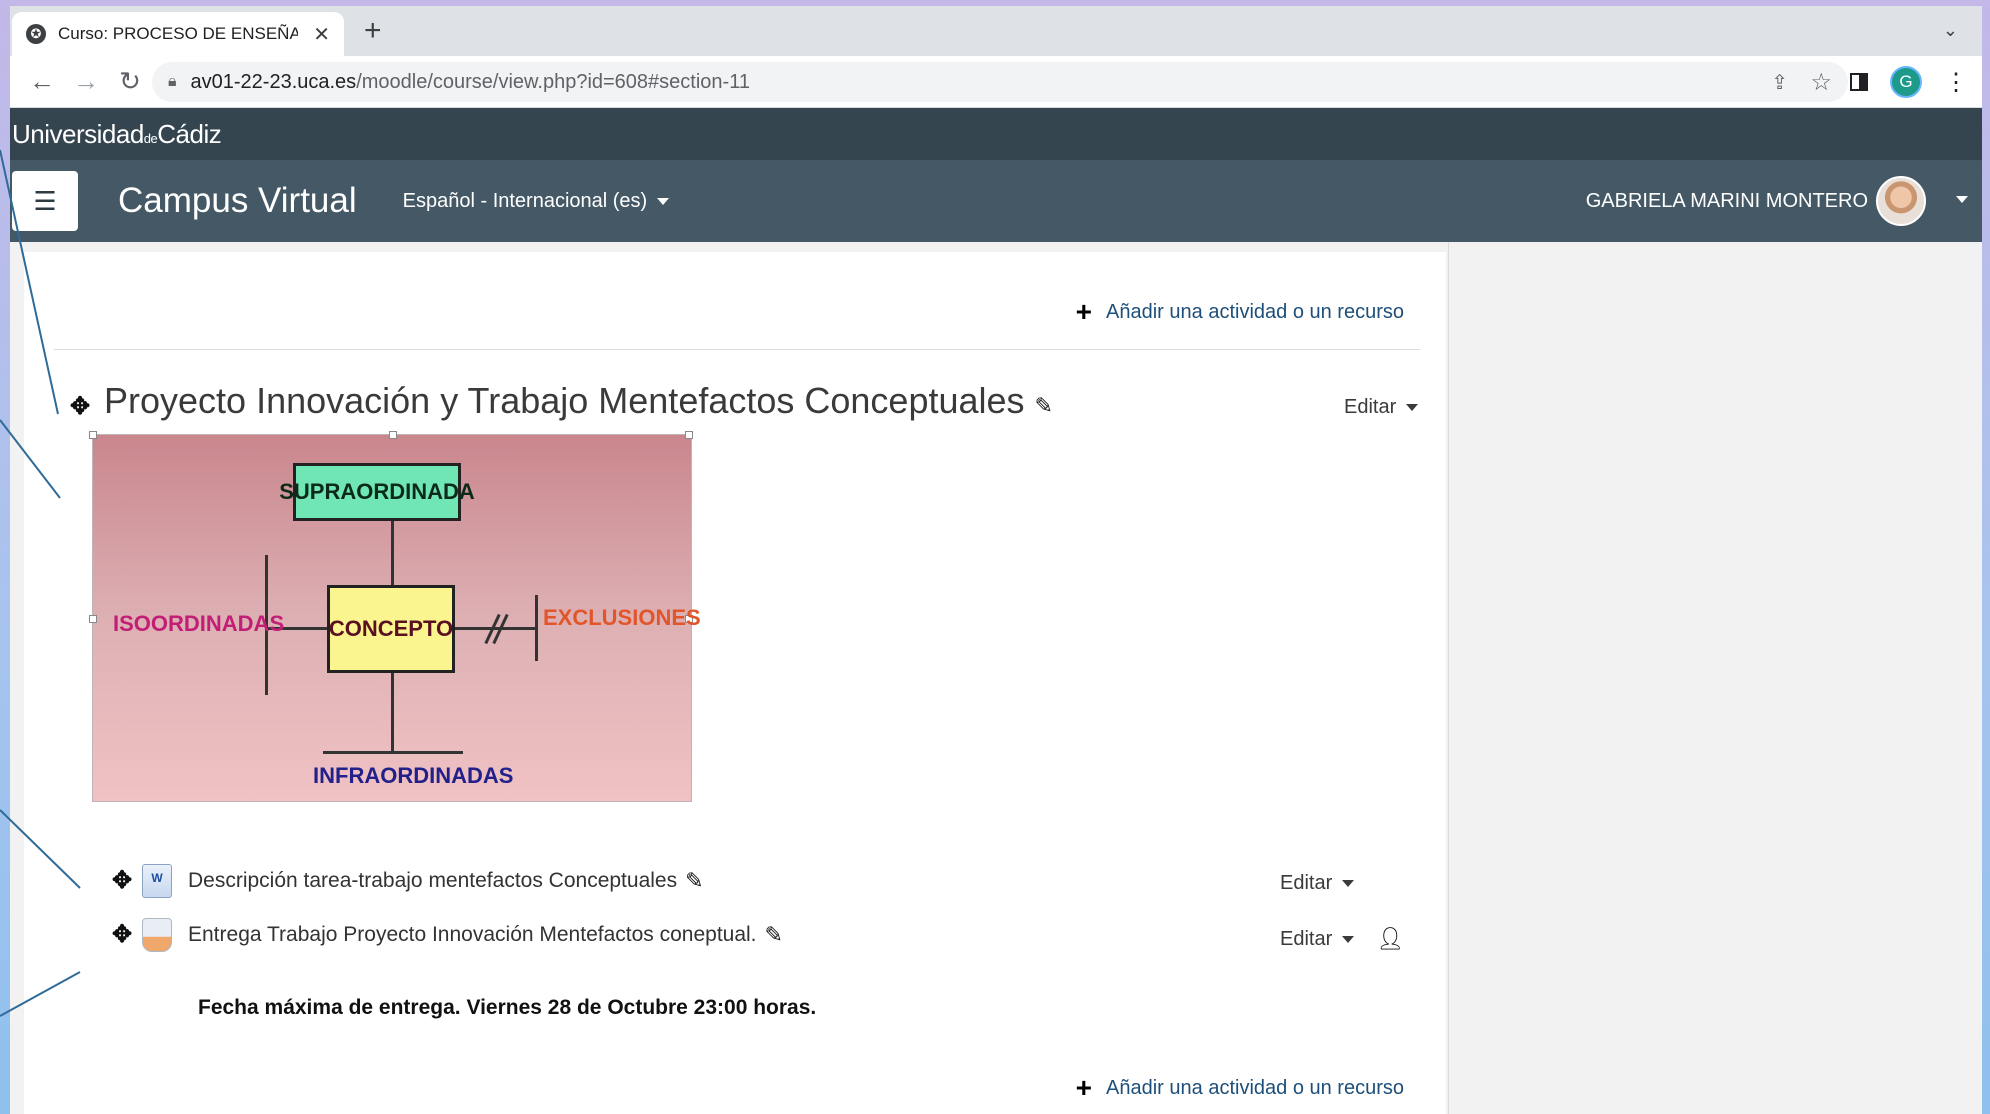  Describe the element at coordinates (237, 201) in the screenshot. I see `site-name: Campus Virtual` at that location.